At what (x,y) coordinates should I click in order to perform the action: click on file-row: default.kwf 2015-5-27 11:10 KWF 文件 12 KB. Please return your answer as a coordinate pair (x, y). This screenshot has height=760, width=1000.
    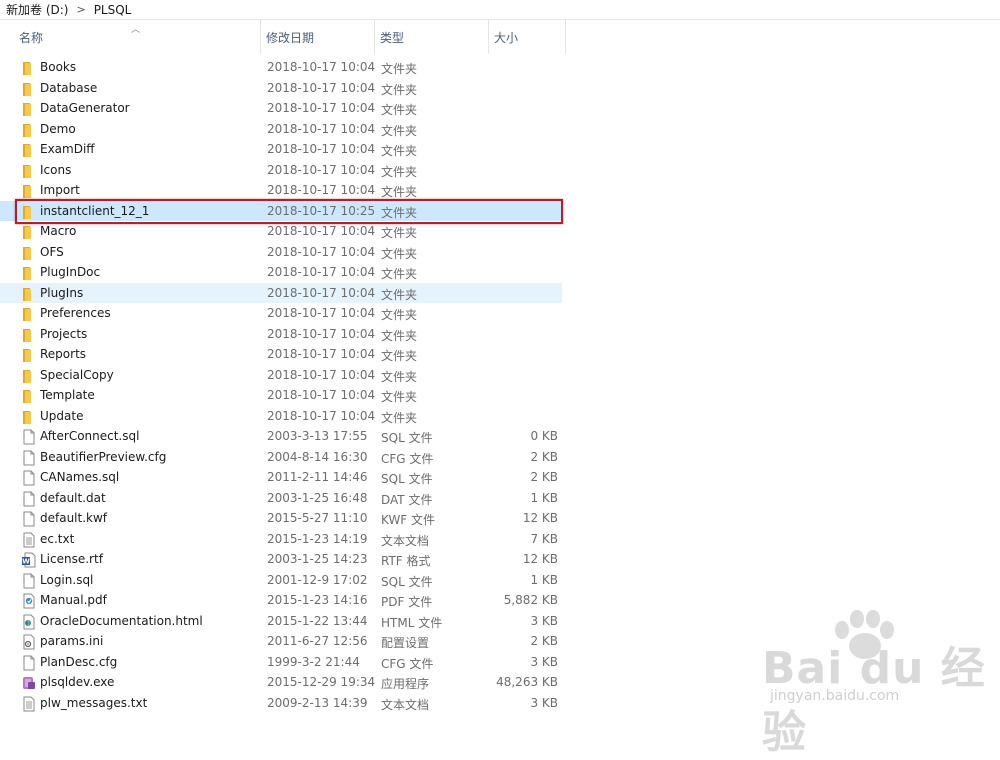
    Looking at the image, I should click on (281, 518).